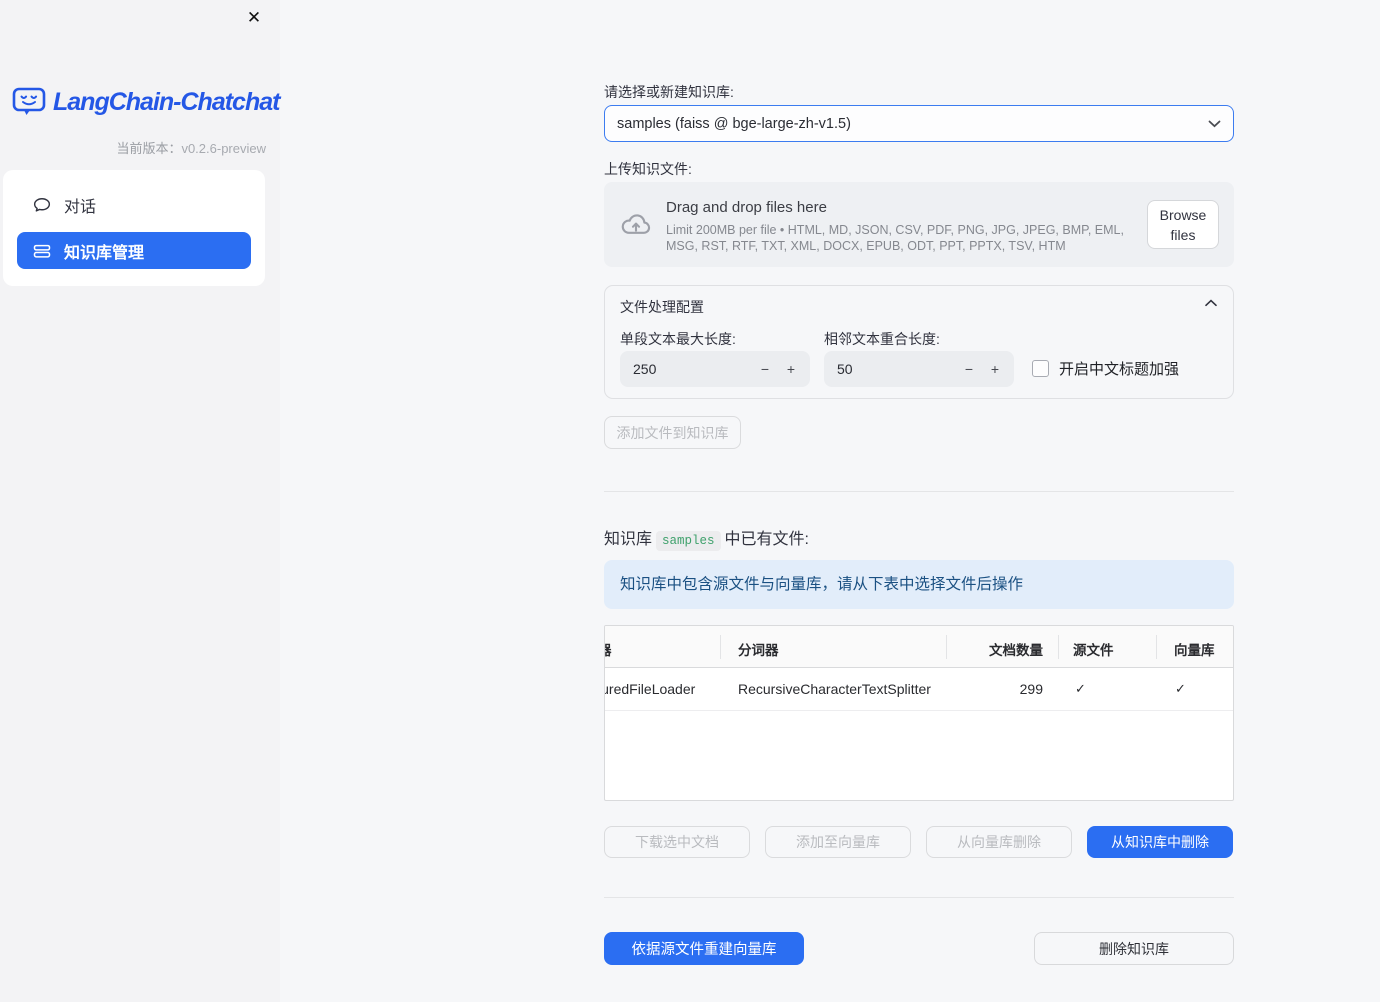 This screenshot has width=1380, height=1002. What do you see at coordinates (882, 339) in the screenshot?
I see `overlap-size-label: 相邻文本重合长度:` at bounding box center [882, 339].